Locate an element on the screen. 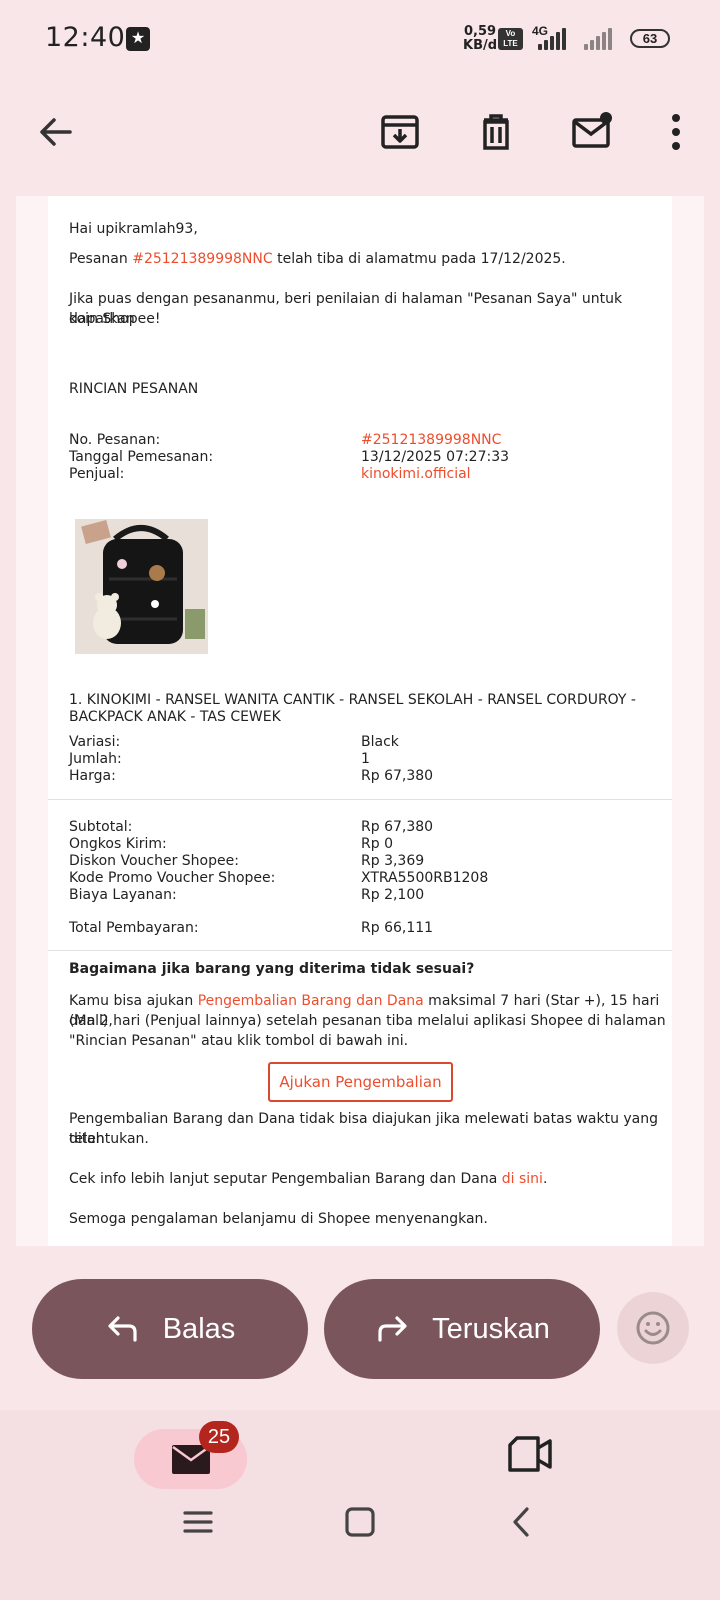 This screenshot has width=720, height=1600. order-info-label: Tanggal Pemesanan: is located at coordinates (141, 457).